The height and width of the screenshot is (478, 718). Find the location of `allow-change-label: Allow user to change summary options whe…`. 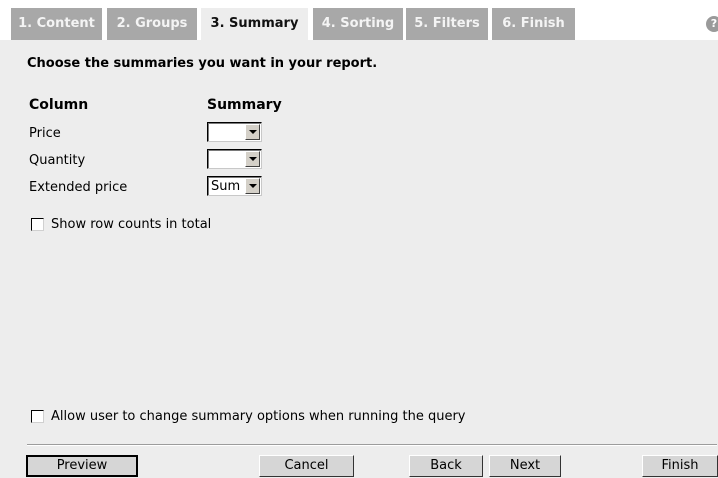

allow-change-label: Allow user to change summary options whe… is located at coordinates (258, 416).